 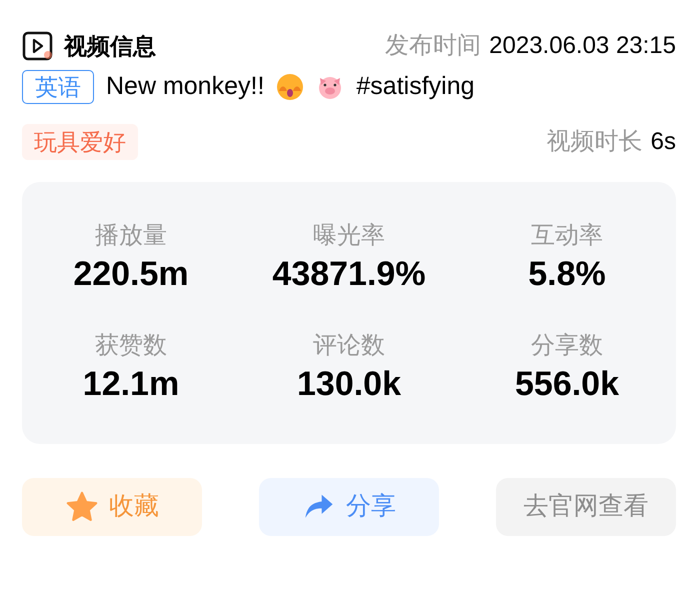 I want to click on duration-value: 6s, so click(x=663, y=141).